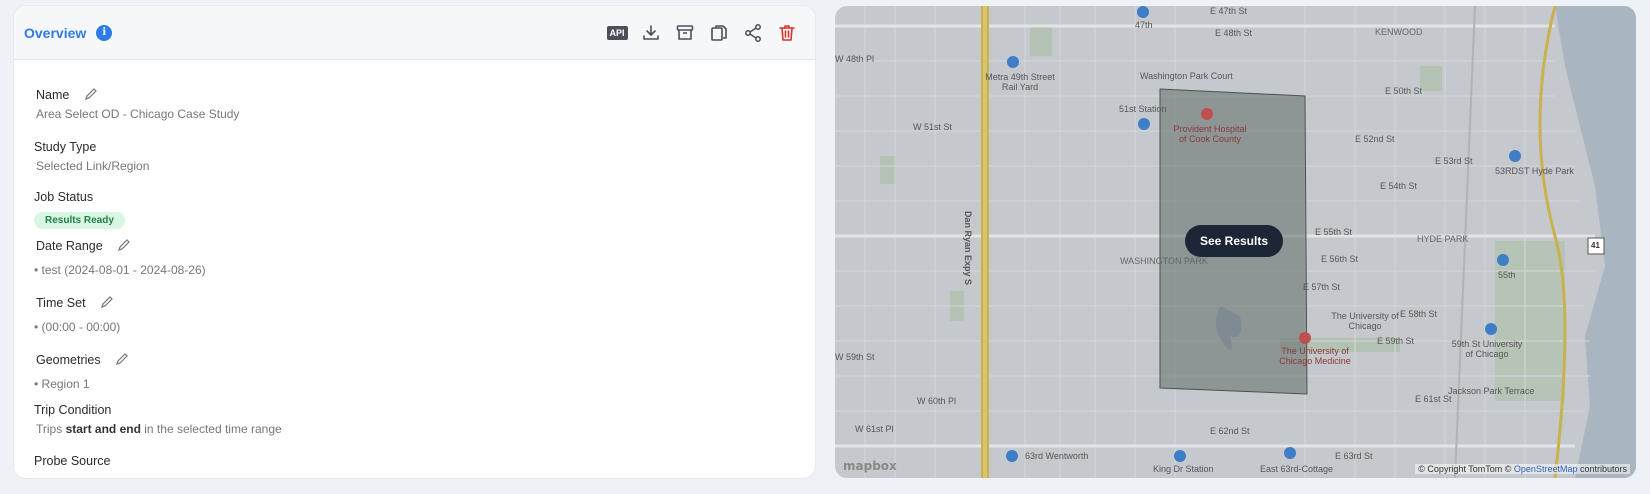 This screenshot has height=494, width=1650. What do you see at coordinates (1234, 33) in the screenshot?
I see `label-e48: E 48th St` at bounding box center [1234, 33].